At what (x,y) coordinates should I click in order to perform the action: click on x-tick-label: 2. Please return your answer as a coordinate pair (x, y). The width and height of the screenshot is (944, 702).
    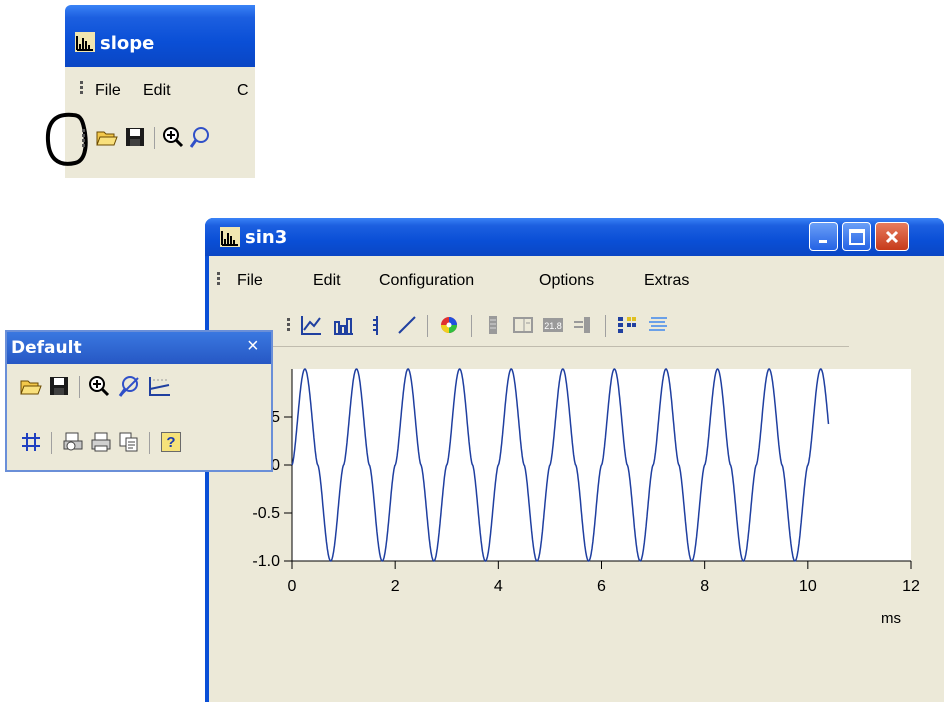
    Looking at the image, I should click on (395, 586).